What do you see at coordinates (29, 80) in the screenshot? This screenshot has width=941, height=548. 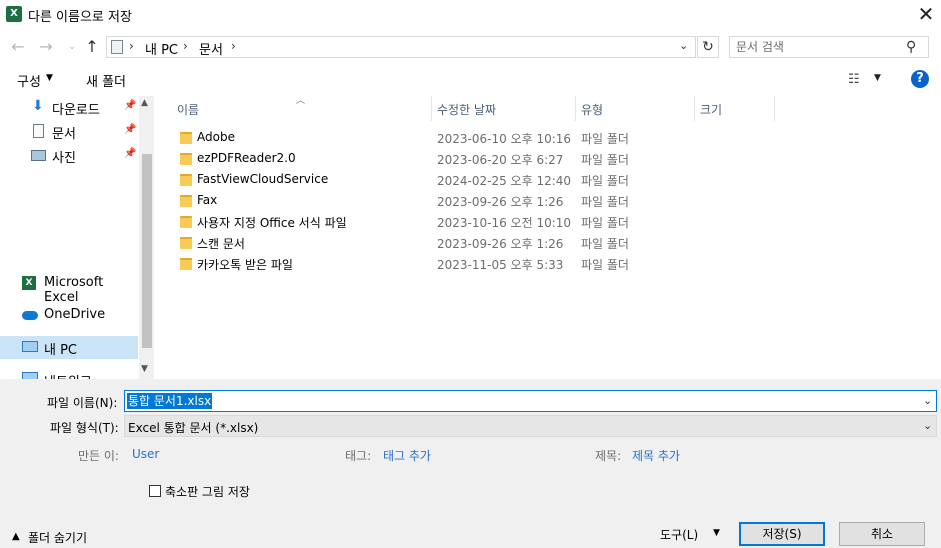 I see `organize-button: 구성` at bounding box center [29, 80].